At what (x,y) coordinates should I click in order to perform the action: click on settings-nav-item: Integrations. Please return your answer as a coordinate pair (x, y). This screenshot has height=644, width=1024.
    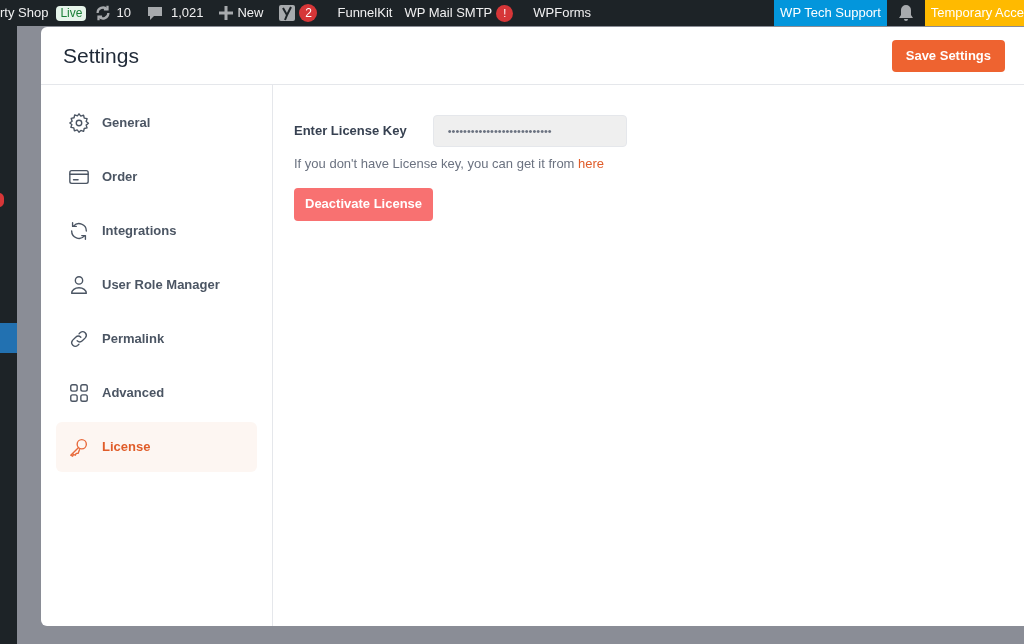
    Looking at the image, I should click on (156, 231).